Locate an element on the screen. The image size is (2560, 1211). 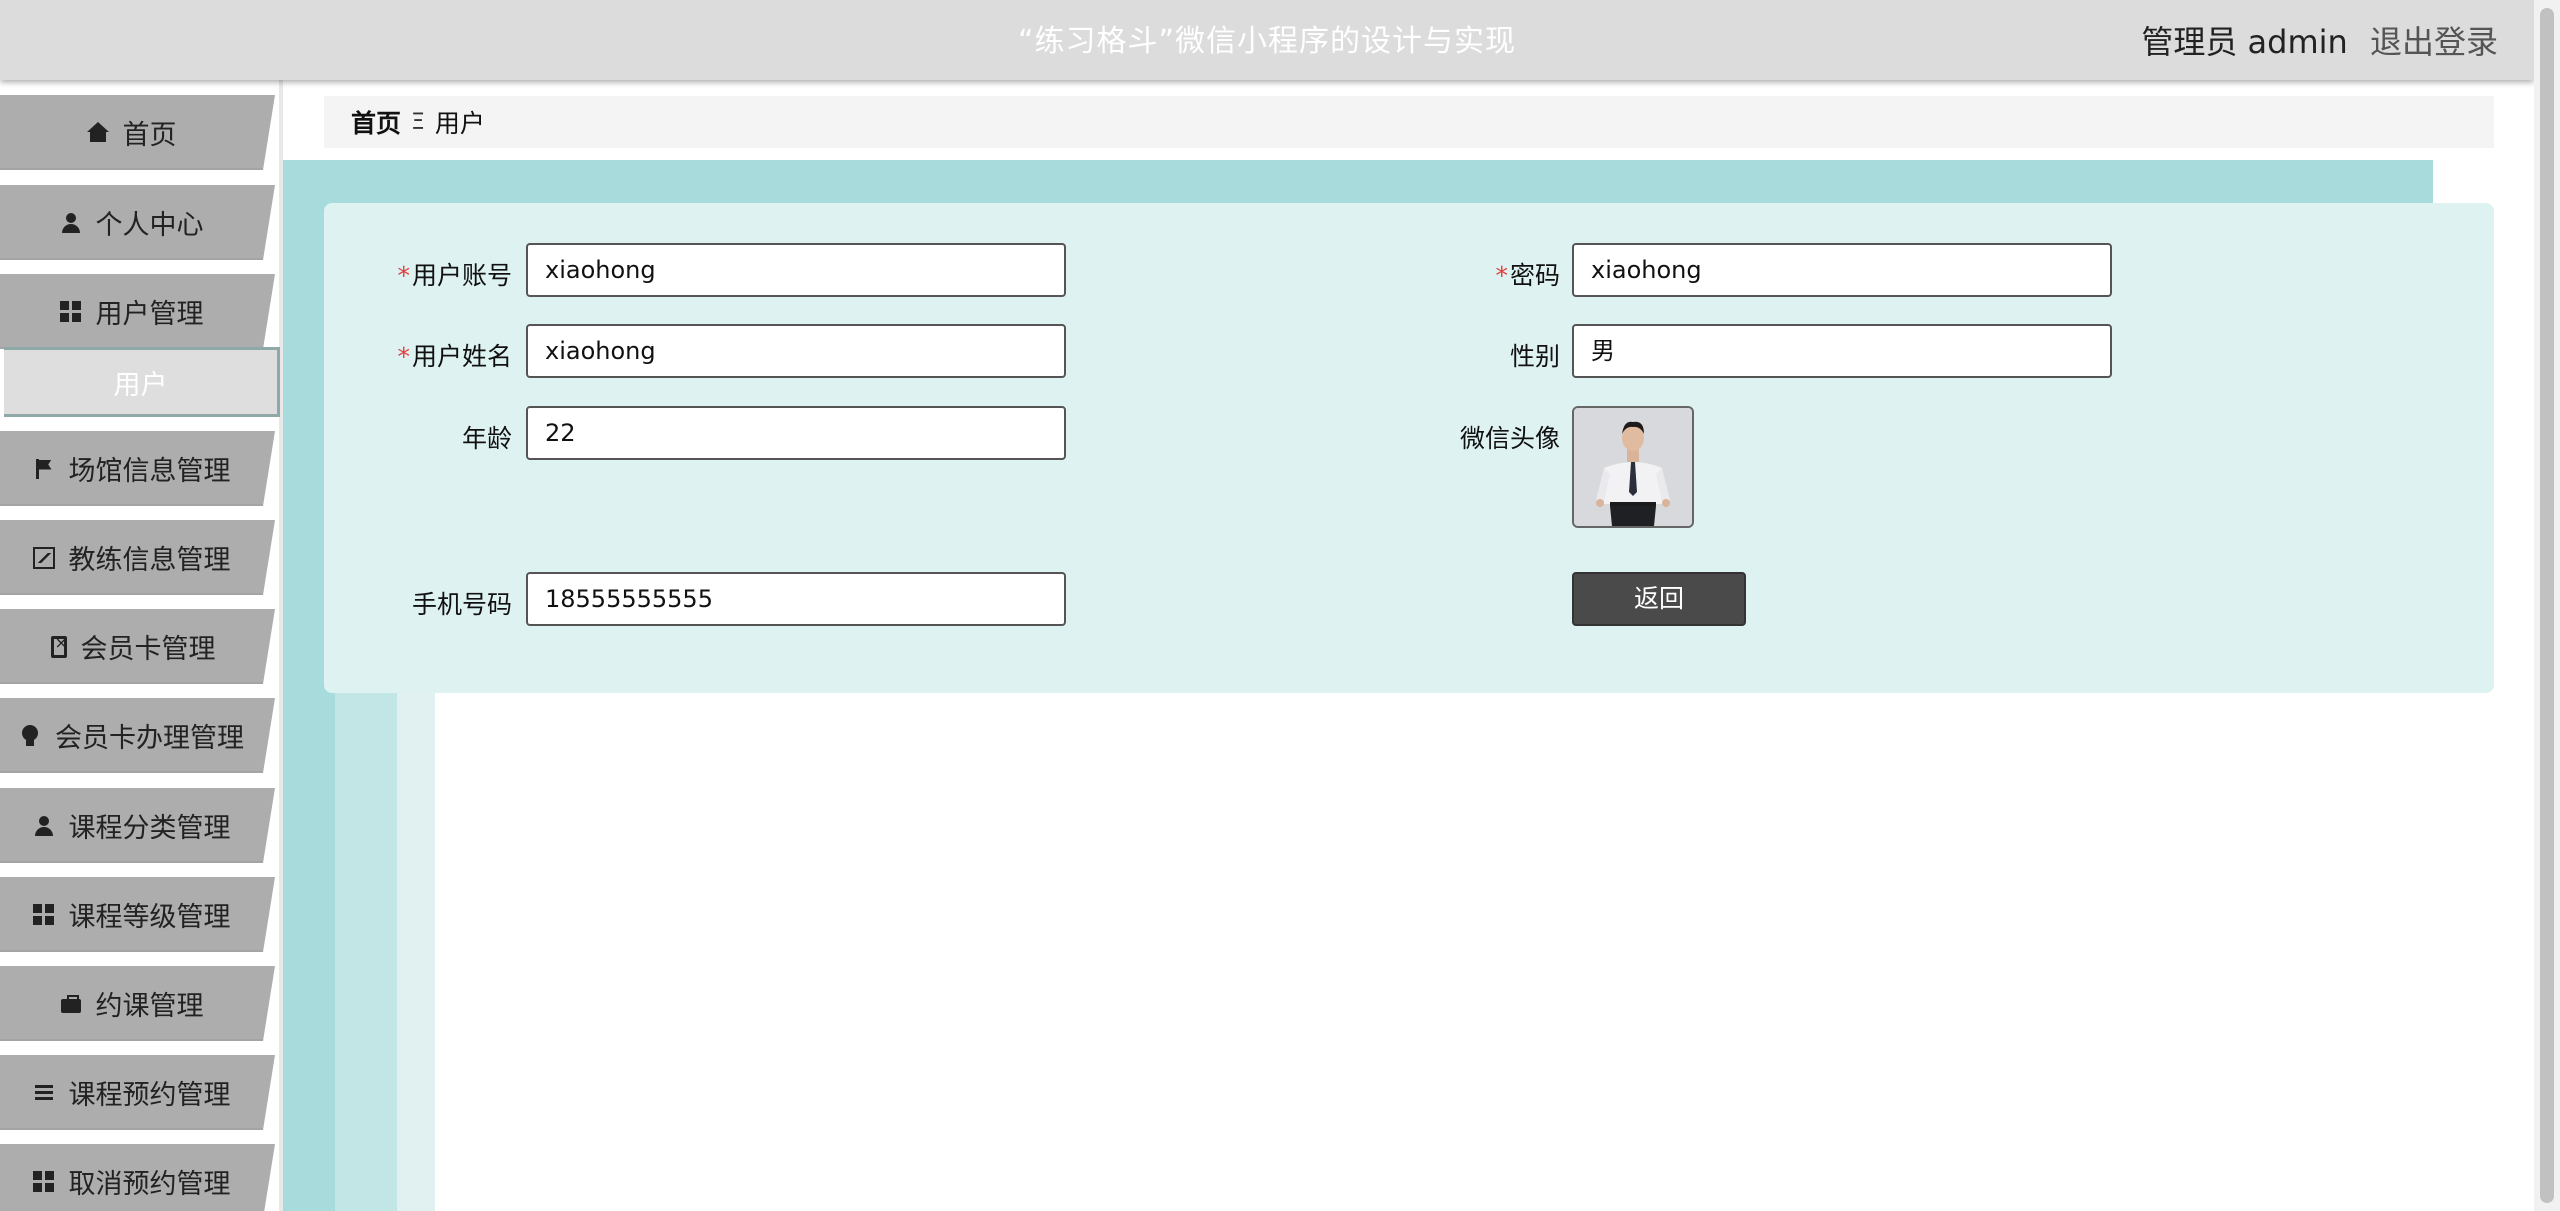
sidebar-item-venue: 场馆信息管理 is located at coordinates (137, 468).